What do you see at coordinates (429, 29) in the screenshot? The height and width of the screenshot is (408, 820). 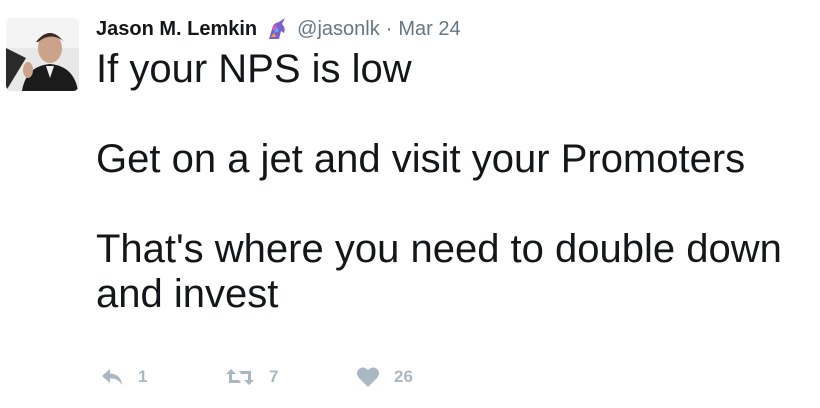 I see `tweet-date: Mar 24` at bounding box center [429, 29].